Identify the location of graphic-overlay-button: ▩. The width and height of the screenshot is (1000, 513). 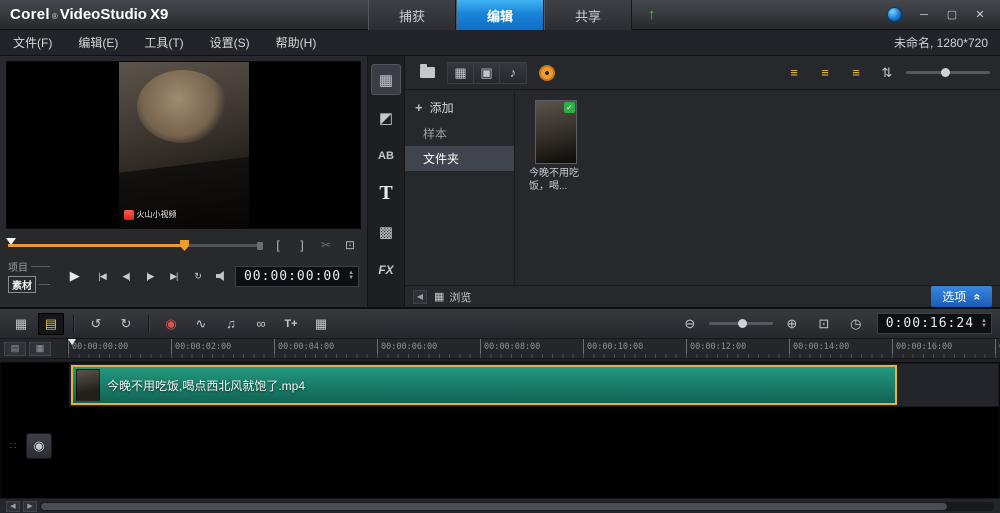
(386, 231).